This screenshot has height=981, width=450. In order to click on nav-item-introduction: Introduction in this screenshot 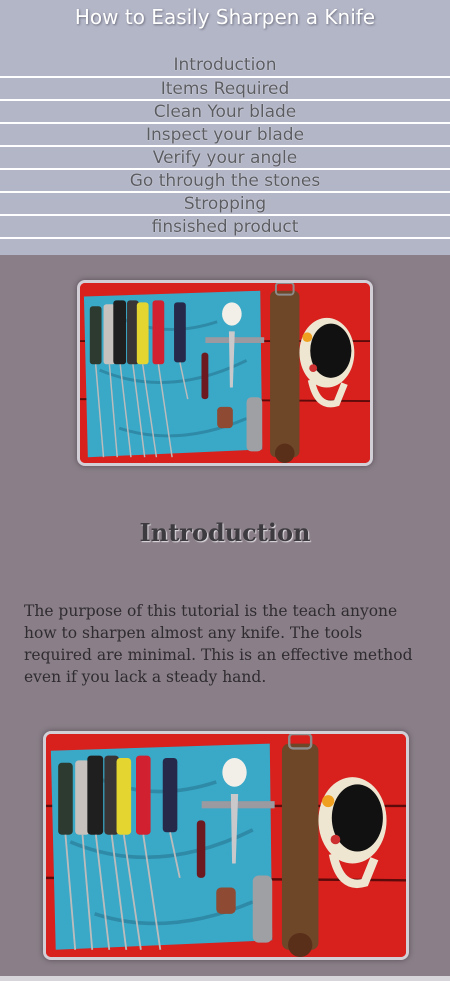, I will do `click(225, 66)`.